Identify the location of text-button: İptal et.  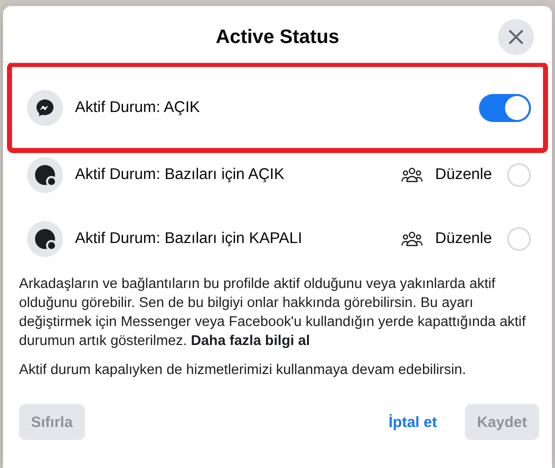
(412, 422).